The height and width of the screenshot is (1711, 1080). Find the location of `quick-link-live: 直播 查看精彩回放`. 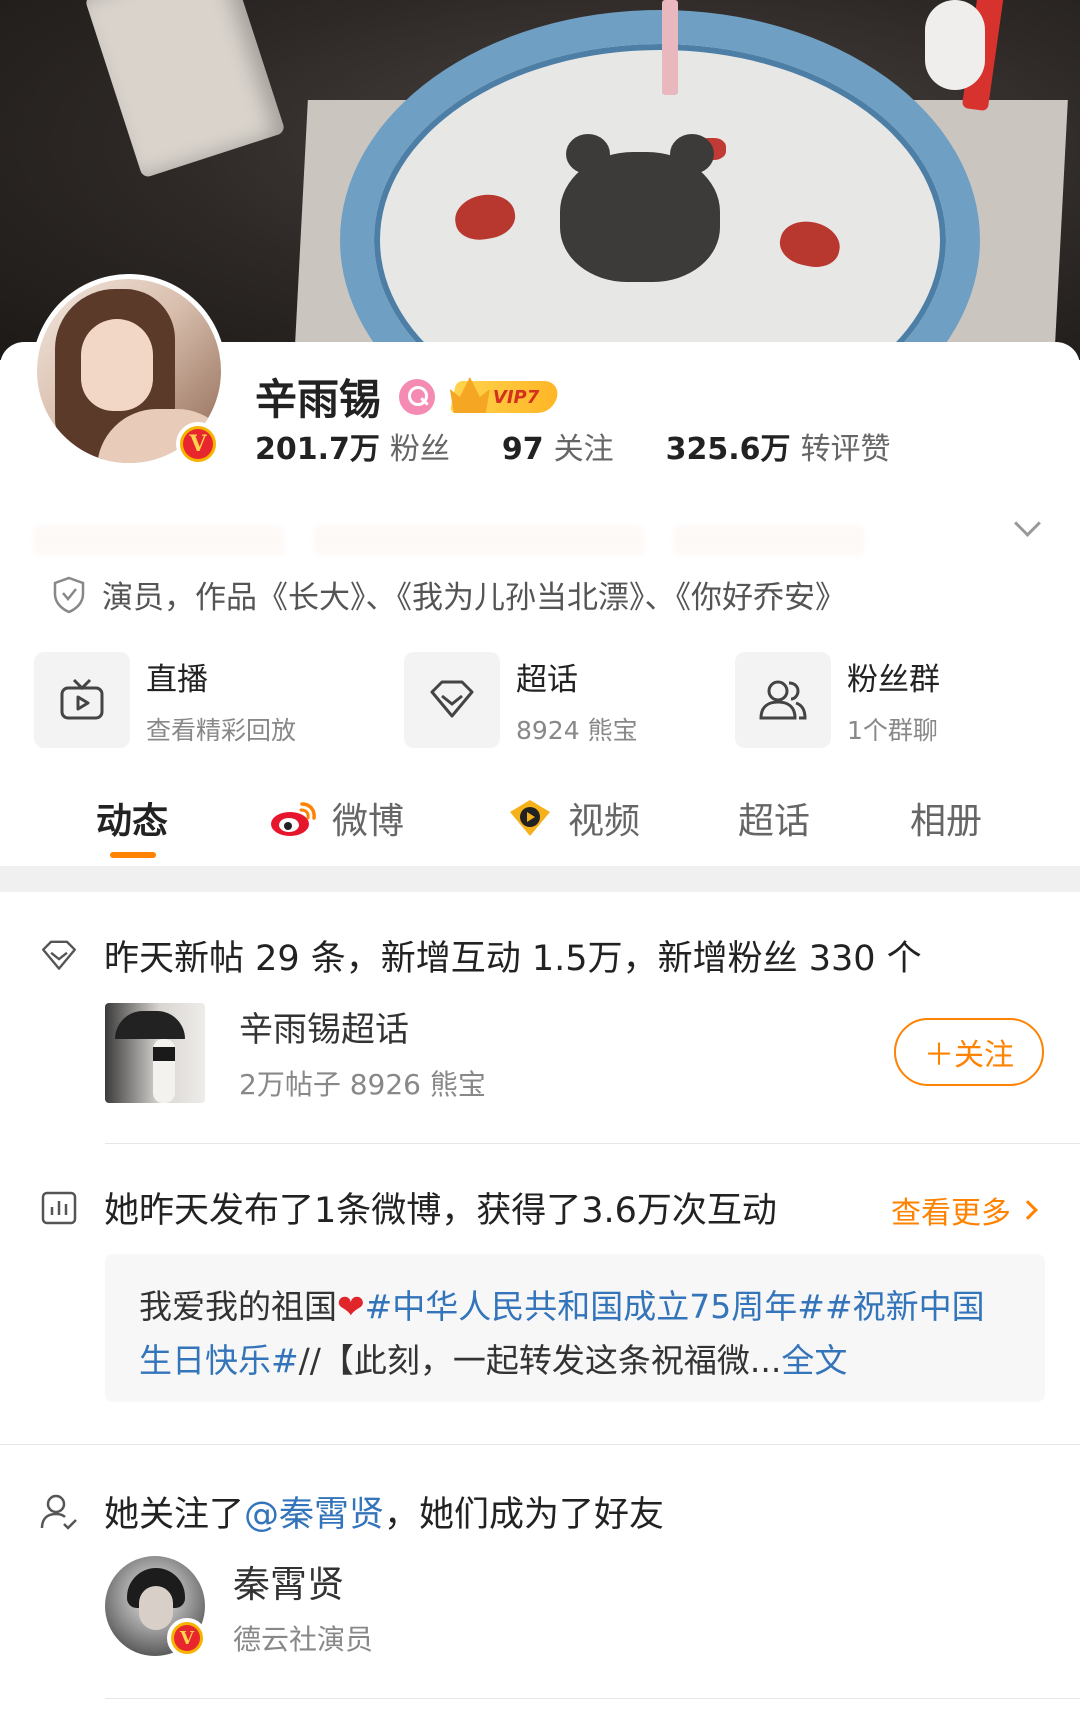

quick-link-live: 直播 查看精彩回放 is located at coordinates (165, 700).